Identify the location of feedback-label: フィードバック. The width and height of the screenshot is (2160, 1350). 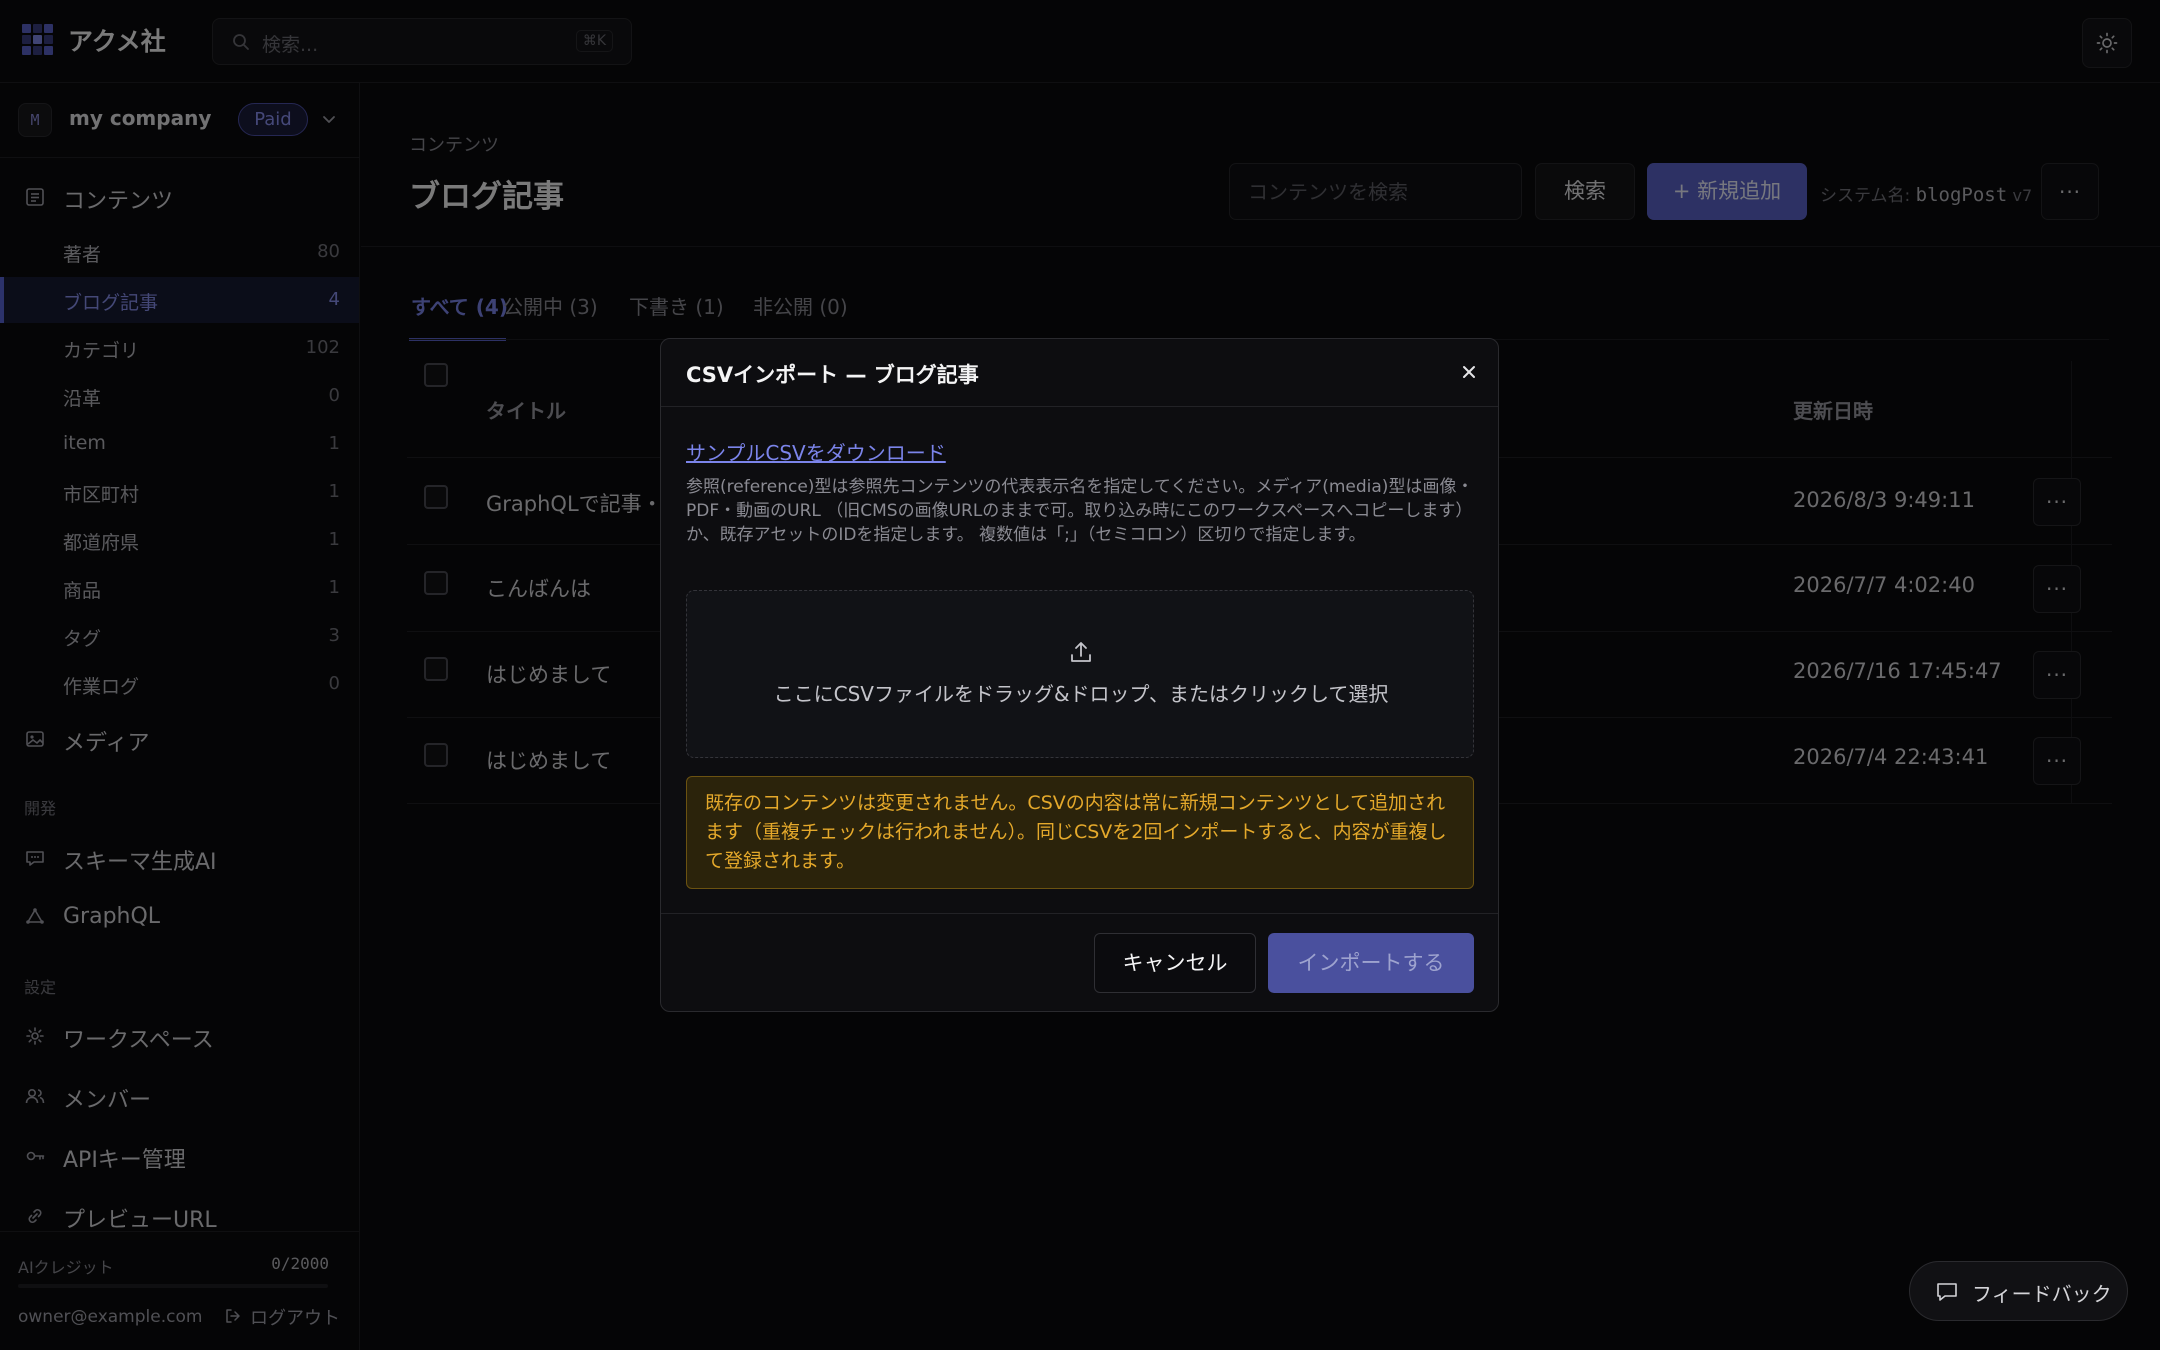
(2042, 1294).